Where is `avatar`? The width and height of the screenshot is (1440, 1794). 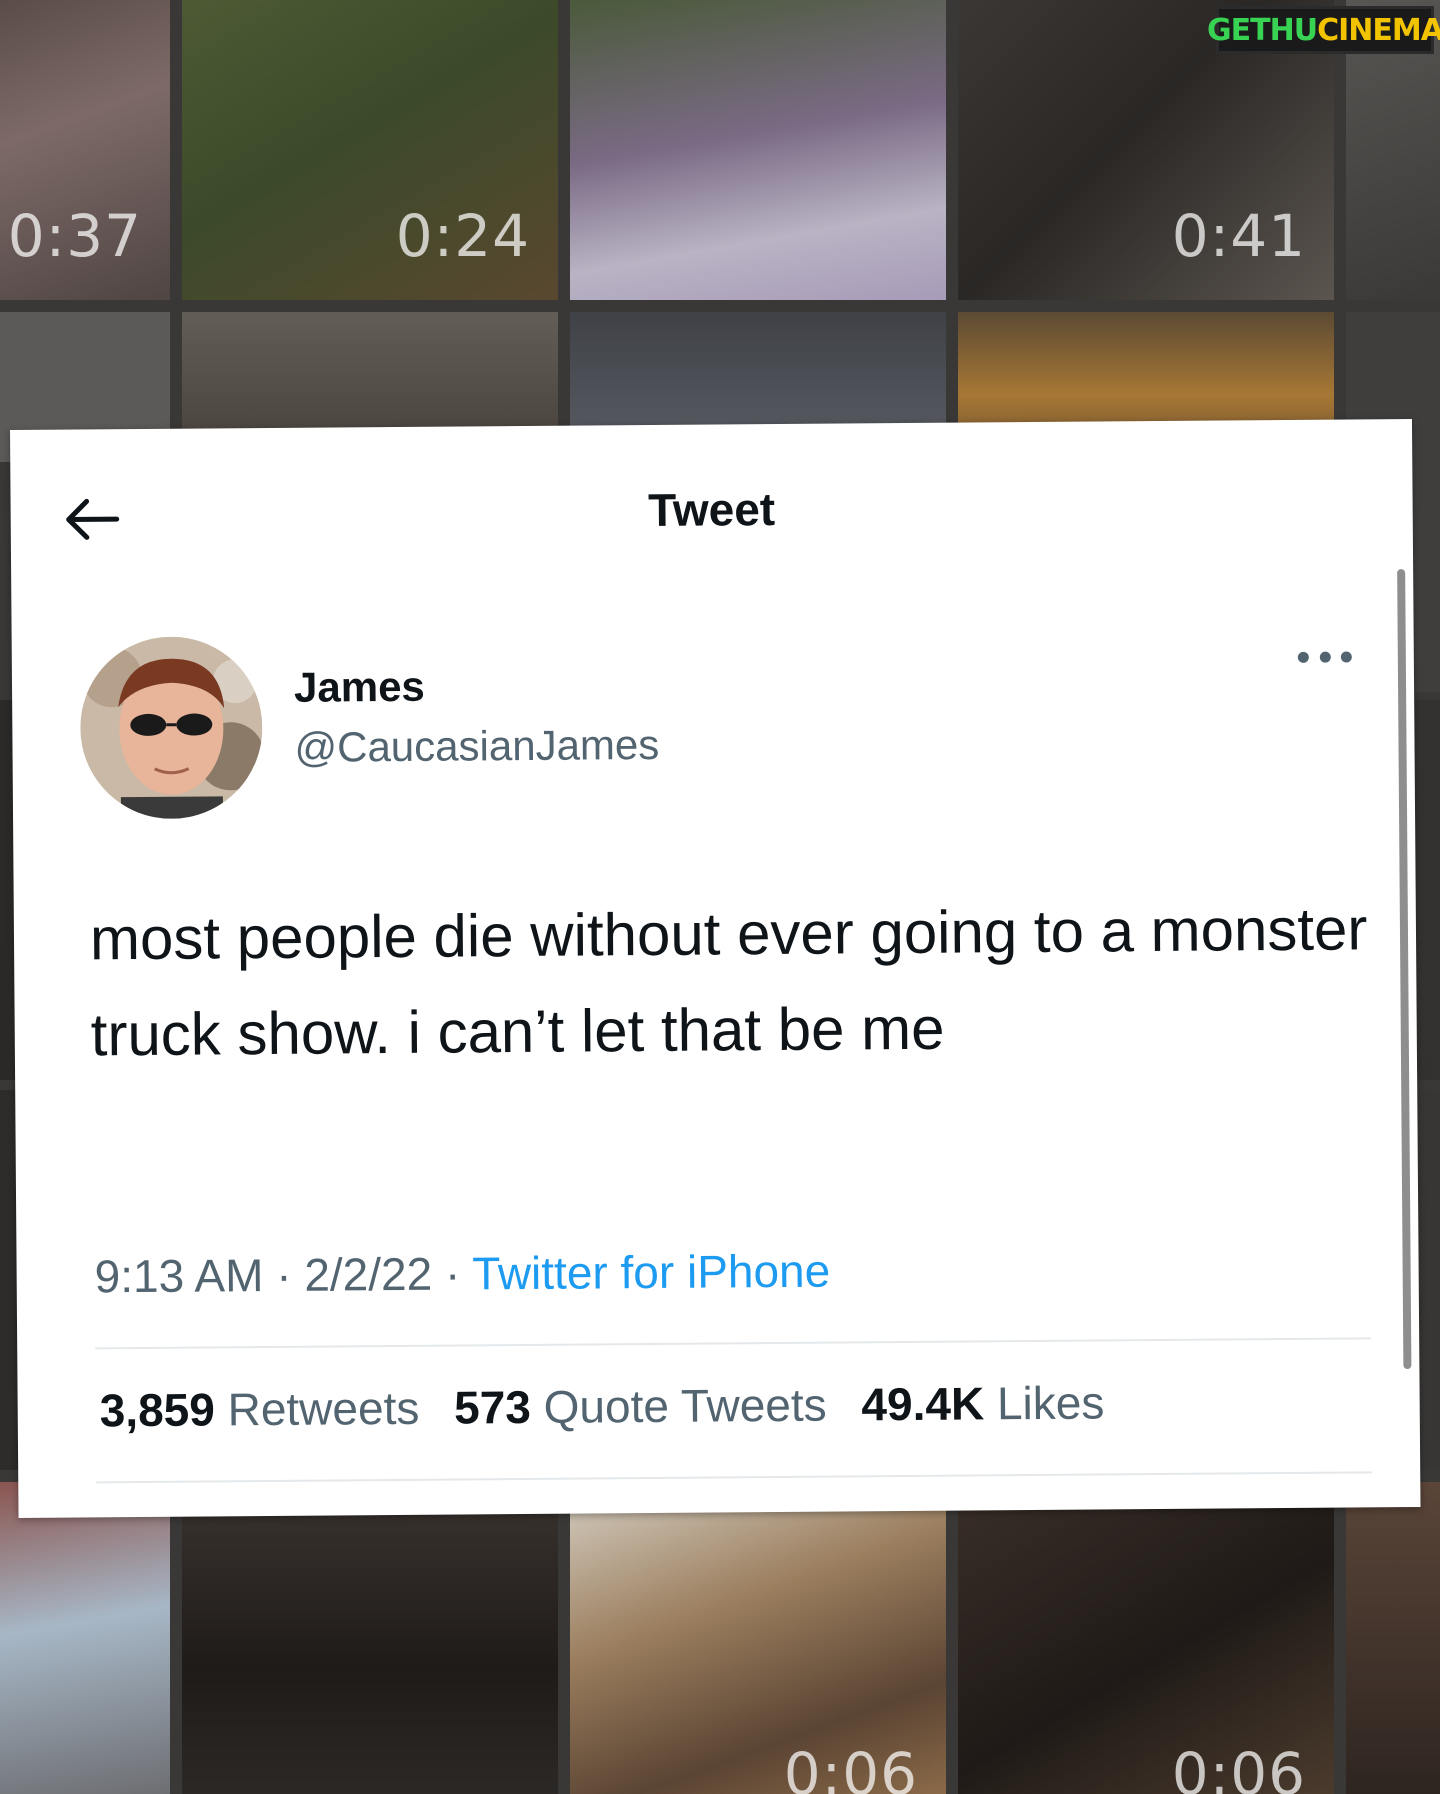 avatar is located at coordinates (171, 728).